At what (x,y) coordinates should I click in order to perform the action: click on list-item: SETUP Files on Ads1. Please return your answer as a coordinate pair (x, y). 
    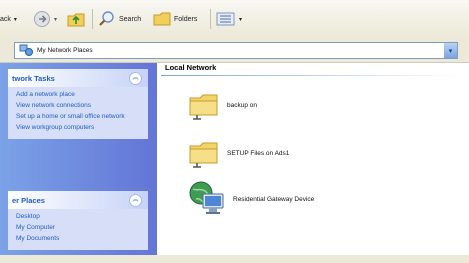
    Looking at the image, I should click on (238, 153).